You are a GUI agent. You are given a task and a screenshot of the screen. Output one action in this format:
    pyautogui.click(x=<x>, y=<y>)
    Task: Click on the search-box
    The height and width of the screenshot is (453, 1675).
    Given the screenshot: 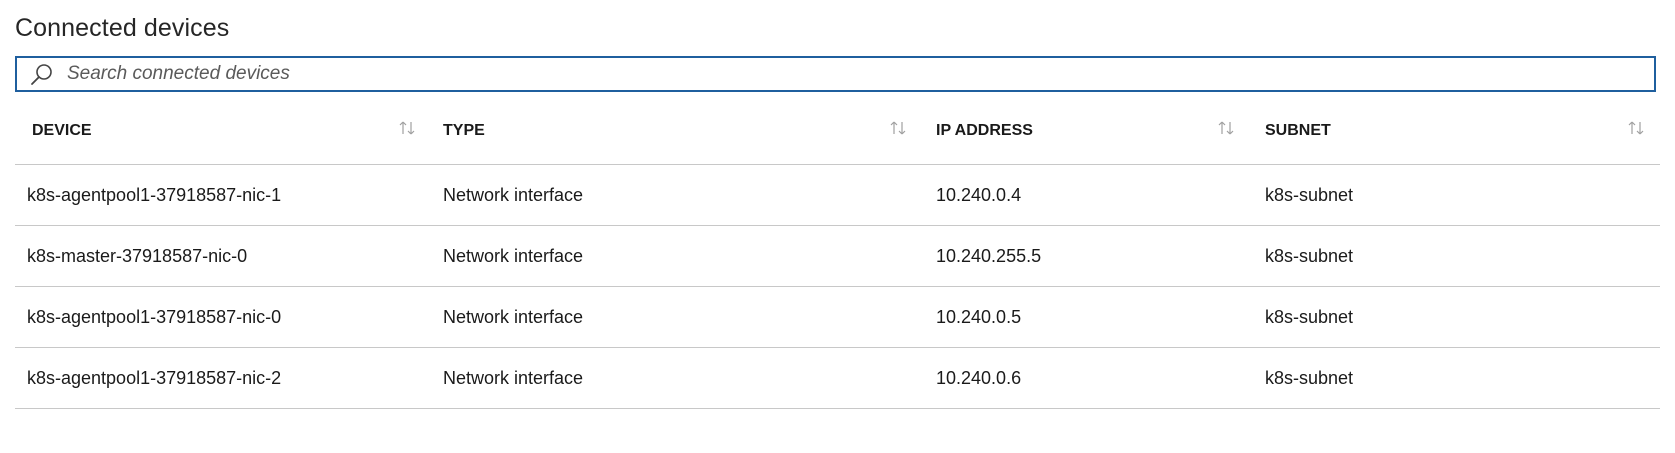 What is the action you would take?
    pyautogui.click(x=835, y=74)
    